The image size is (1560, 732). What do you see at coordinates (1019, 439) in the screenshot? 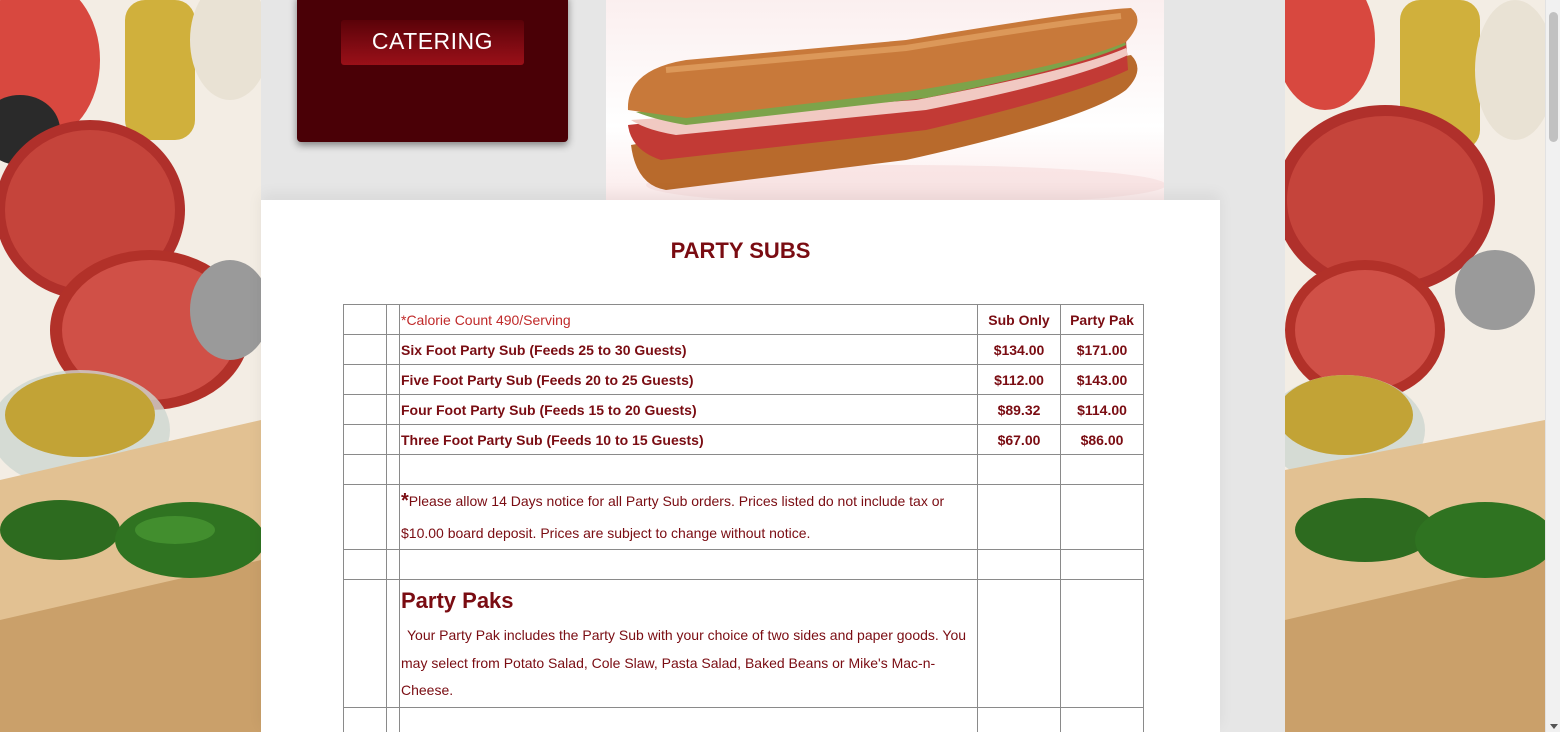
I see `sub-only-price: $67.00` at bounding box center [1019, 439].